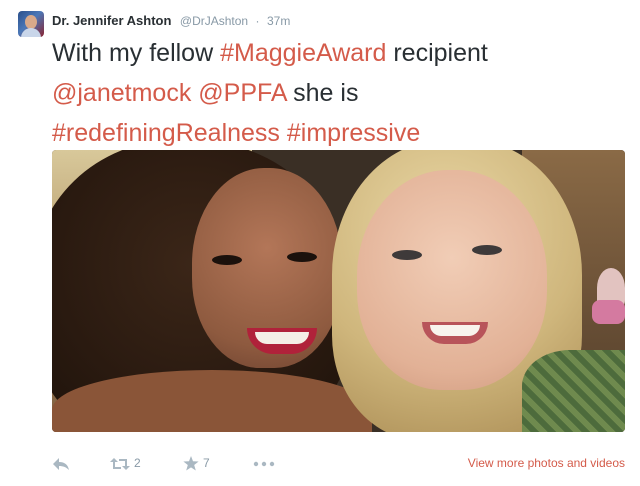  What do you see at coordinates (242, 93) in the screenshot?
I see `mention-ppfa: @PPFA` at bounding box center [242, 93].